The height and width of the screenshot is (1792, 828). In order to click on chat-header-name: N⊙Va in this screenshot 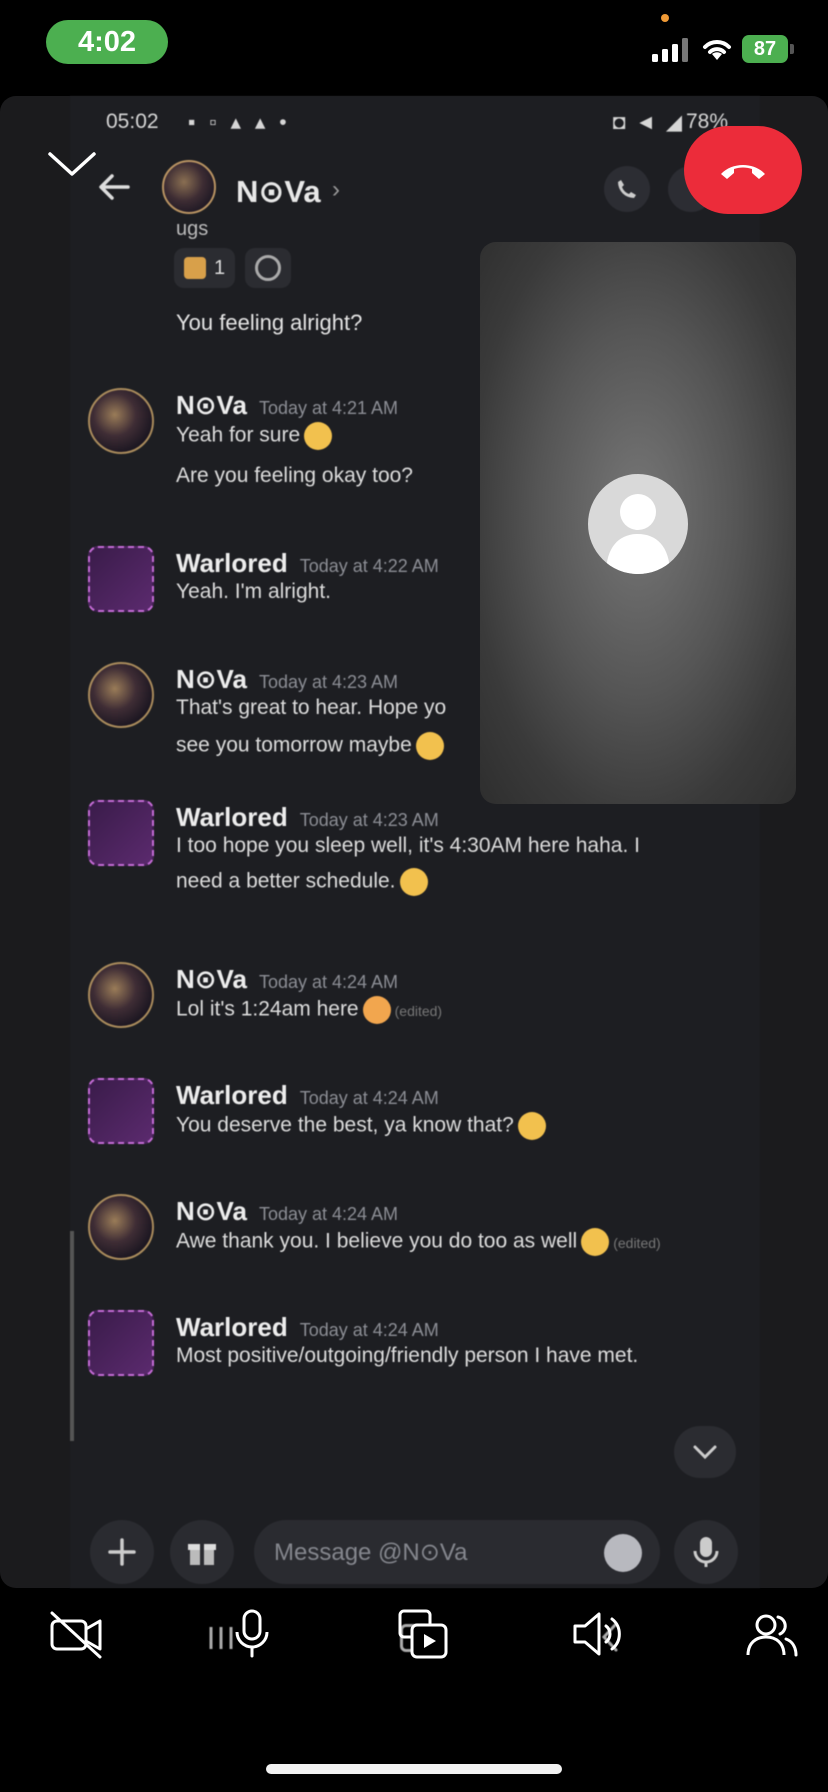, I will do `click(278, 192)`.